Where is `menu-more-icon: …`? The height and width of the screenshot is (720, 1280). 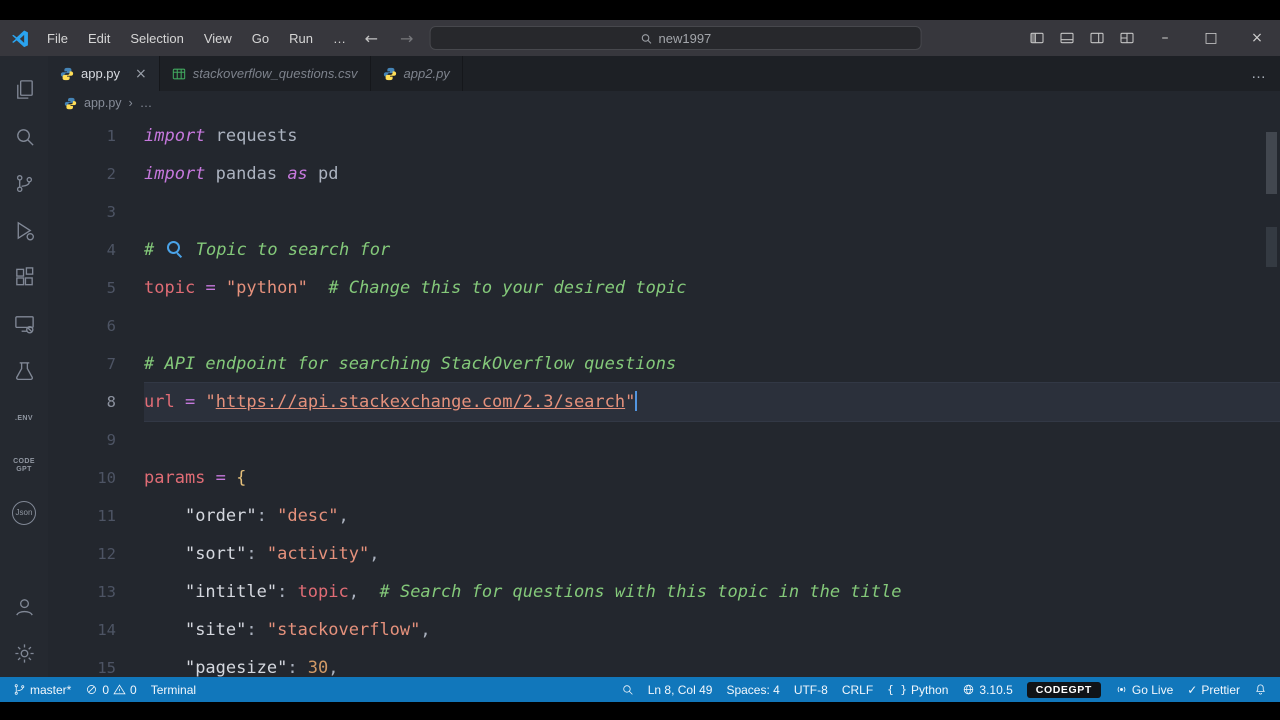
menu-more-icon: … is located at coordinates (339, 38).